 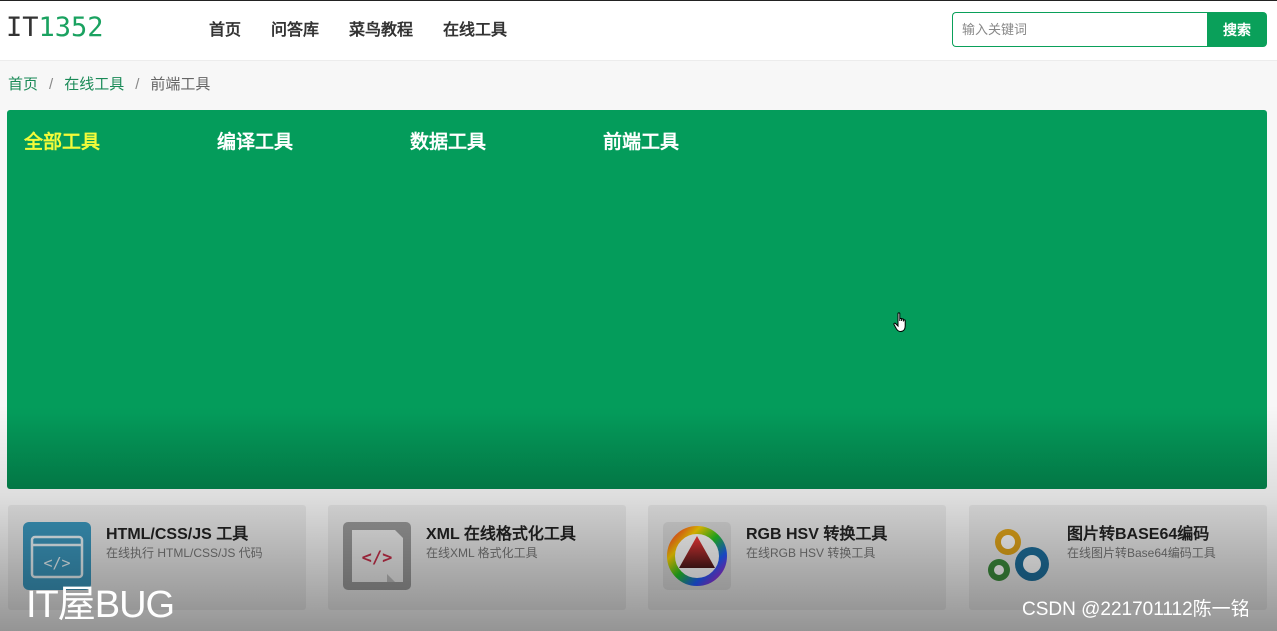 What do you see at coordinates (1080, 29) in the screenshot?
I see `search-input` at bounding box center [1080, 29].